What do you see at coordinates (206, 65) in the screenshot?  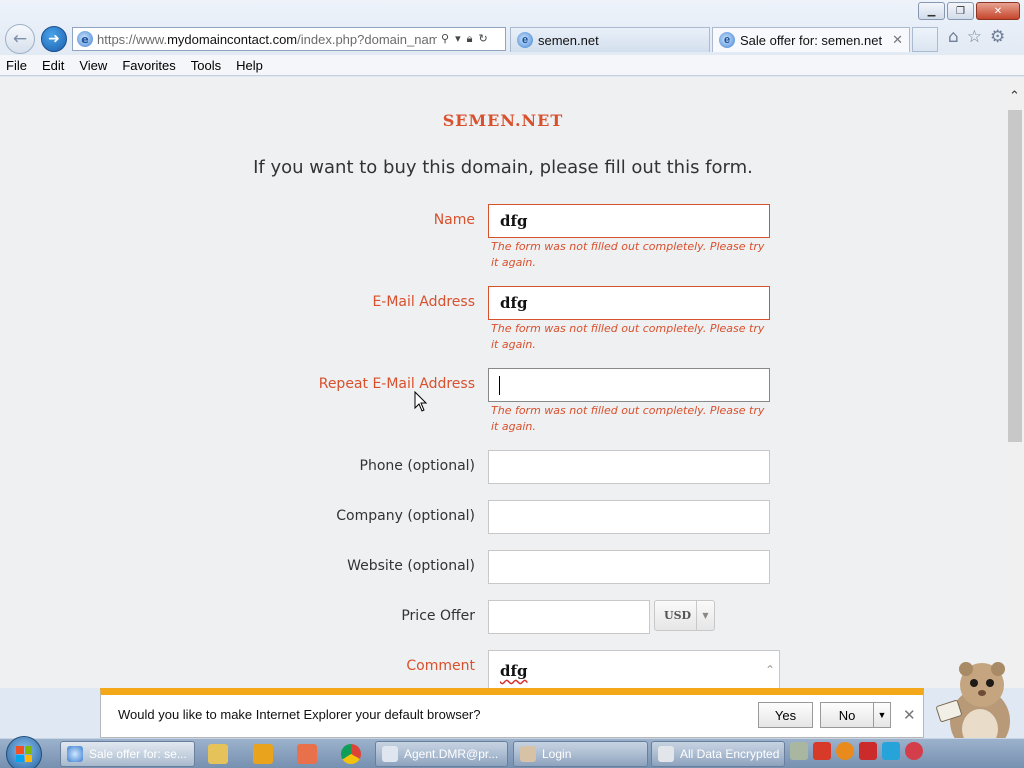 I see `menu-tools: Tools` at bounding box center [206, 65].